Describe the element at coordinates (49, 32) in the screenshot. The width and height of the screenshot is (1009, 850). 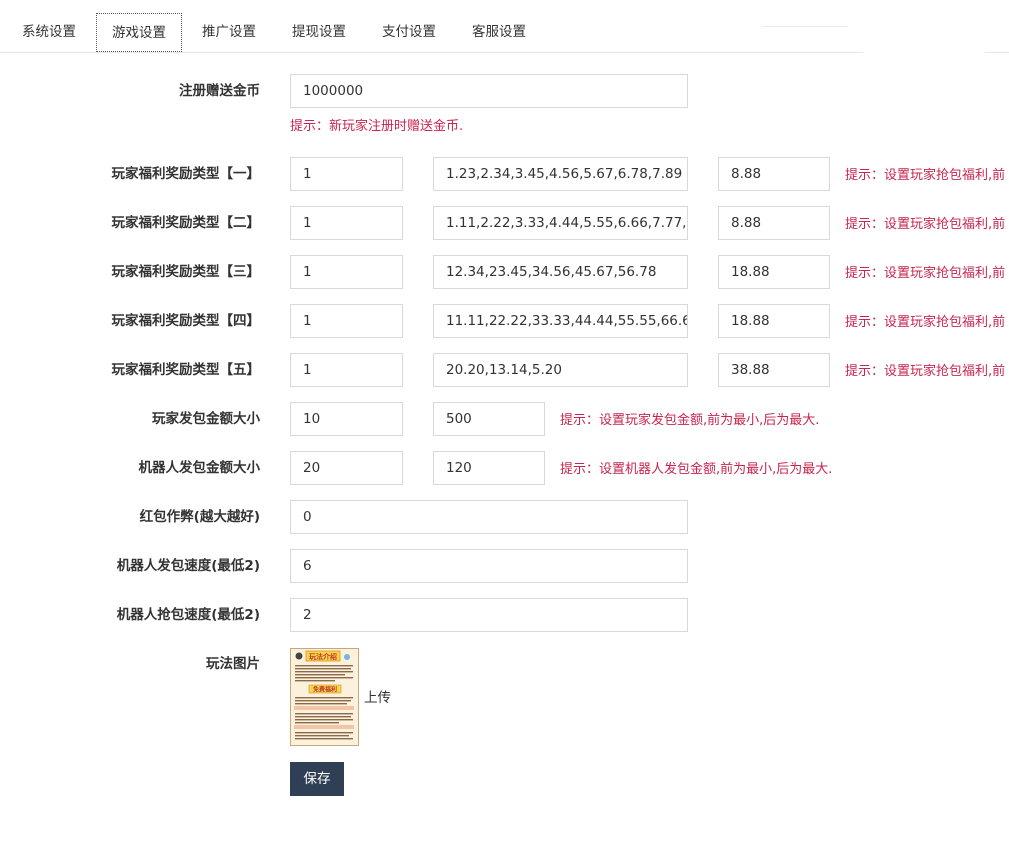
I see `tab-system-settings: 系统设置` at that location.